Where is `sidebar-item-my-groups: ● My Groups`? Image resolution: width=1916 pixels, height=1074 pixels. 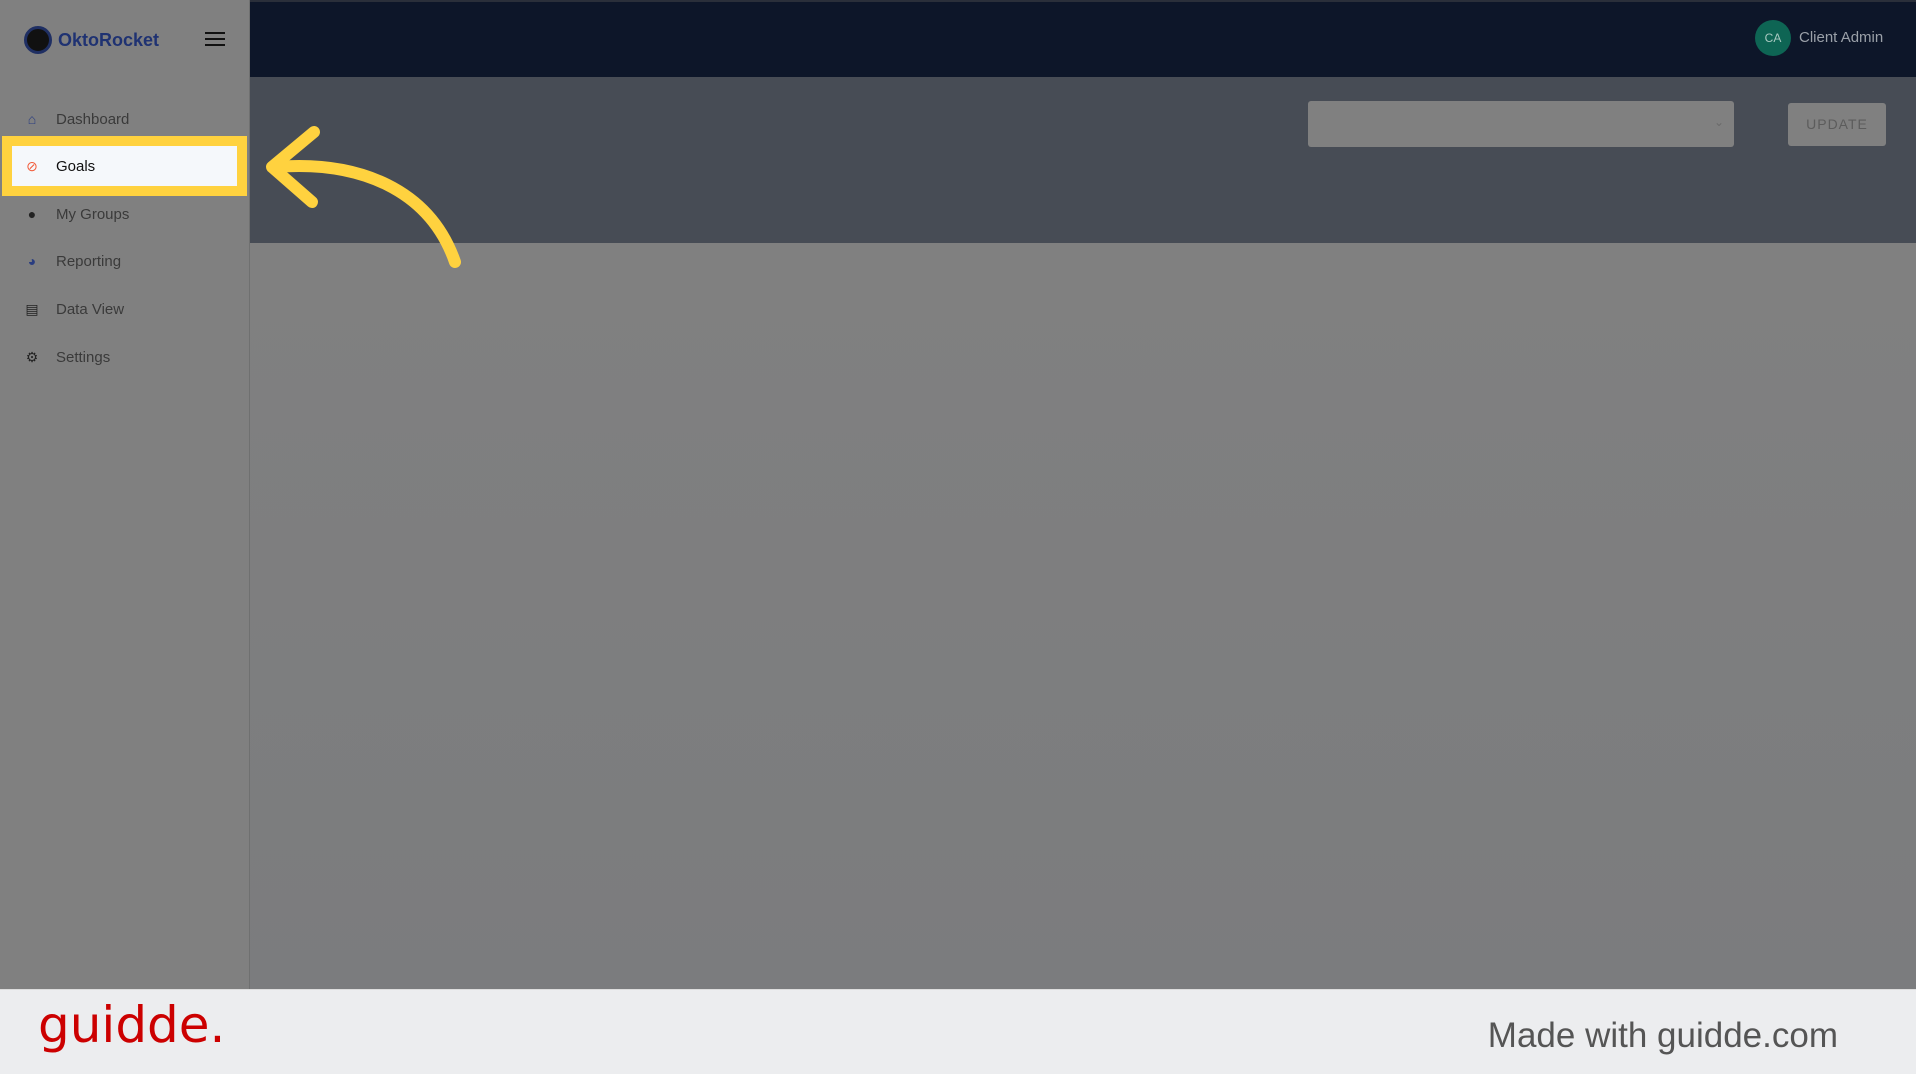 sidebar-item-my-groups: ● My Groups is located at coordinates (125, 214).